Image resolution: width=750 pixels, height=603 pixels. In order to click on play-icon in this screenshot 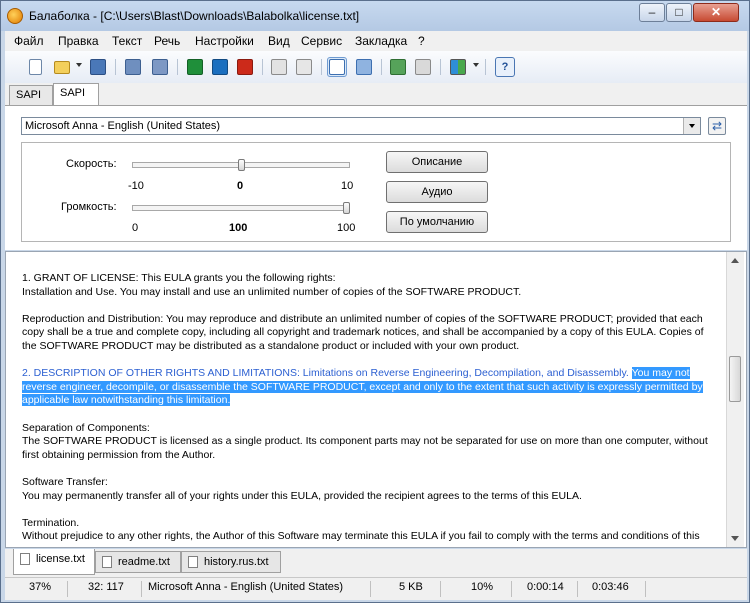, I will do `click(195, 67)`.